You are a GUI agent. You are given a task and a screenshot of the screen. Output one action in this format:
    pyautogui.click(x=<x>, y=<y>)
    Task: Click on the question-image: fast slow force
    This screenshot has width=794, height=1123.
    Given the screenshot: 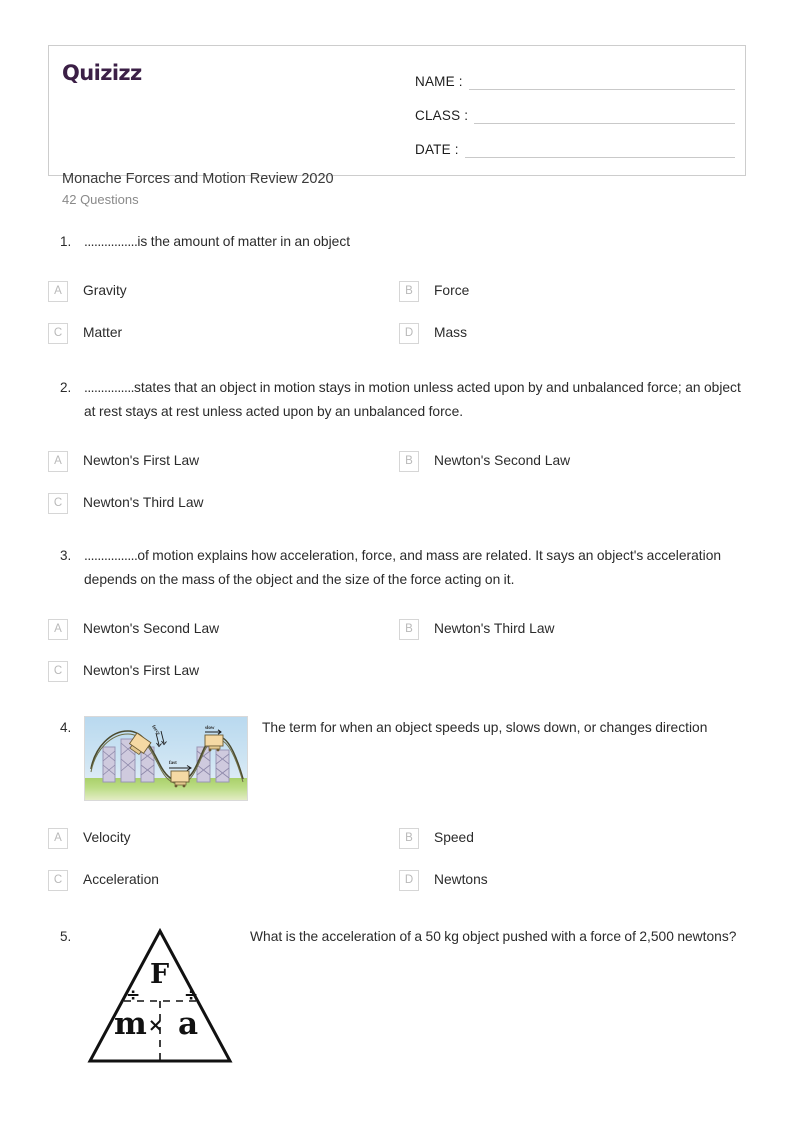 What is the action you would take?
    pyautogui.click(x=166, y=758)
    